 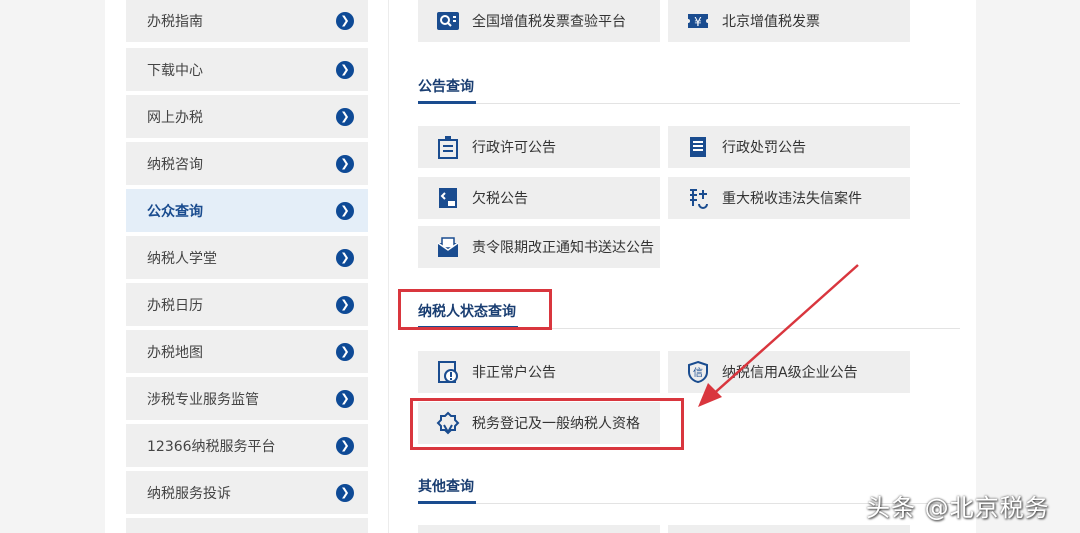 I want to click on card-label: 北京增值税发票, so click(x=771, y=22).